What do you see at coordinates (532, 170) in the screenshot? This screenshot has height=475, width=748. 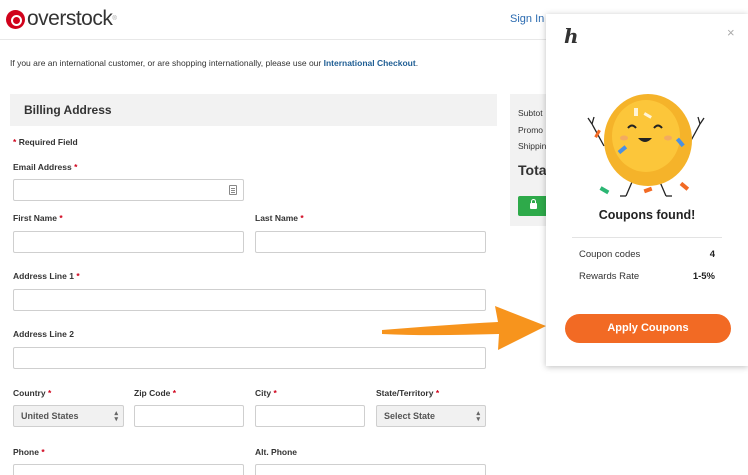 I see `summary-total: Tota` at bounding box center [532, 170].